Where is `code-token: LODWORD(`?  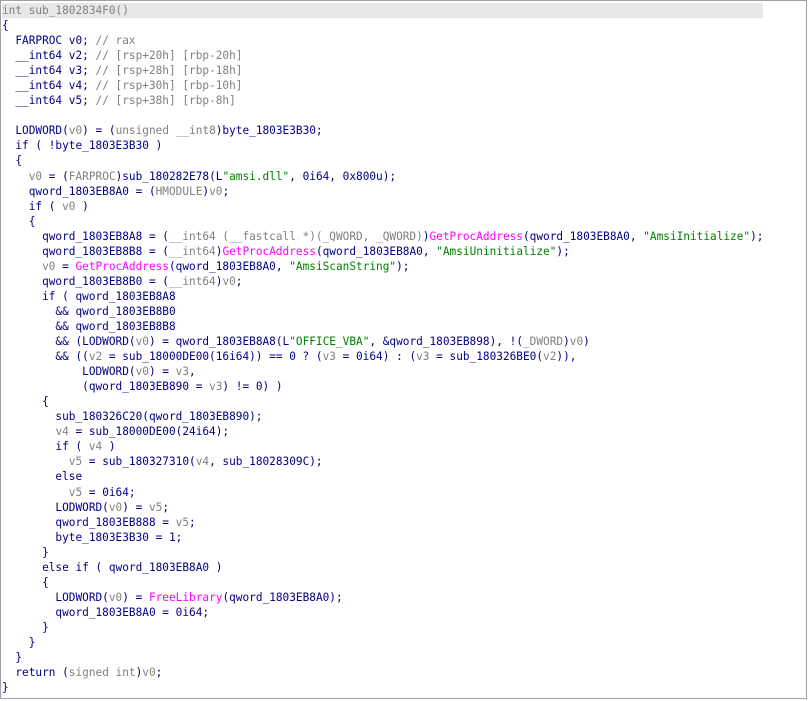
code-token: LODWORD( is located at coordinates (35, 131).